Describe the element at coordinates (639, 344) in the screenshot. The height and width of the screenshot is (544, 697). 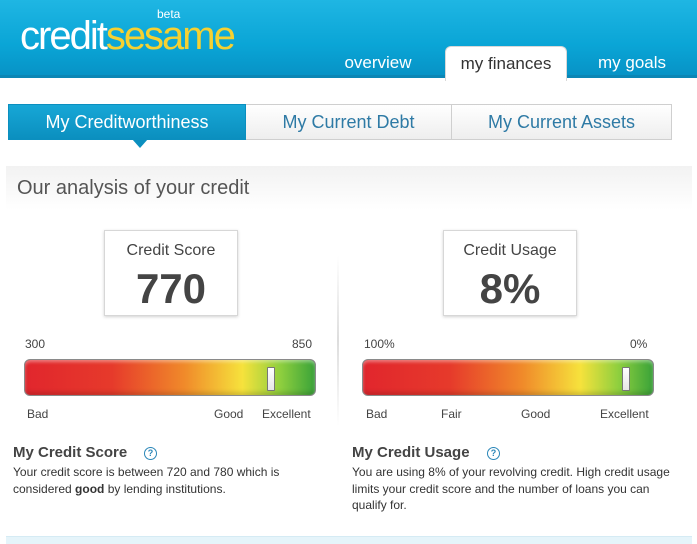
I see `credit-usage-range-max: 0%` at that location.